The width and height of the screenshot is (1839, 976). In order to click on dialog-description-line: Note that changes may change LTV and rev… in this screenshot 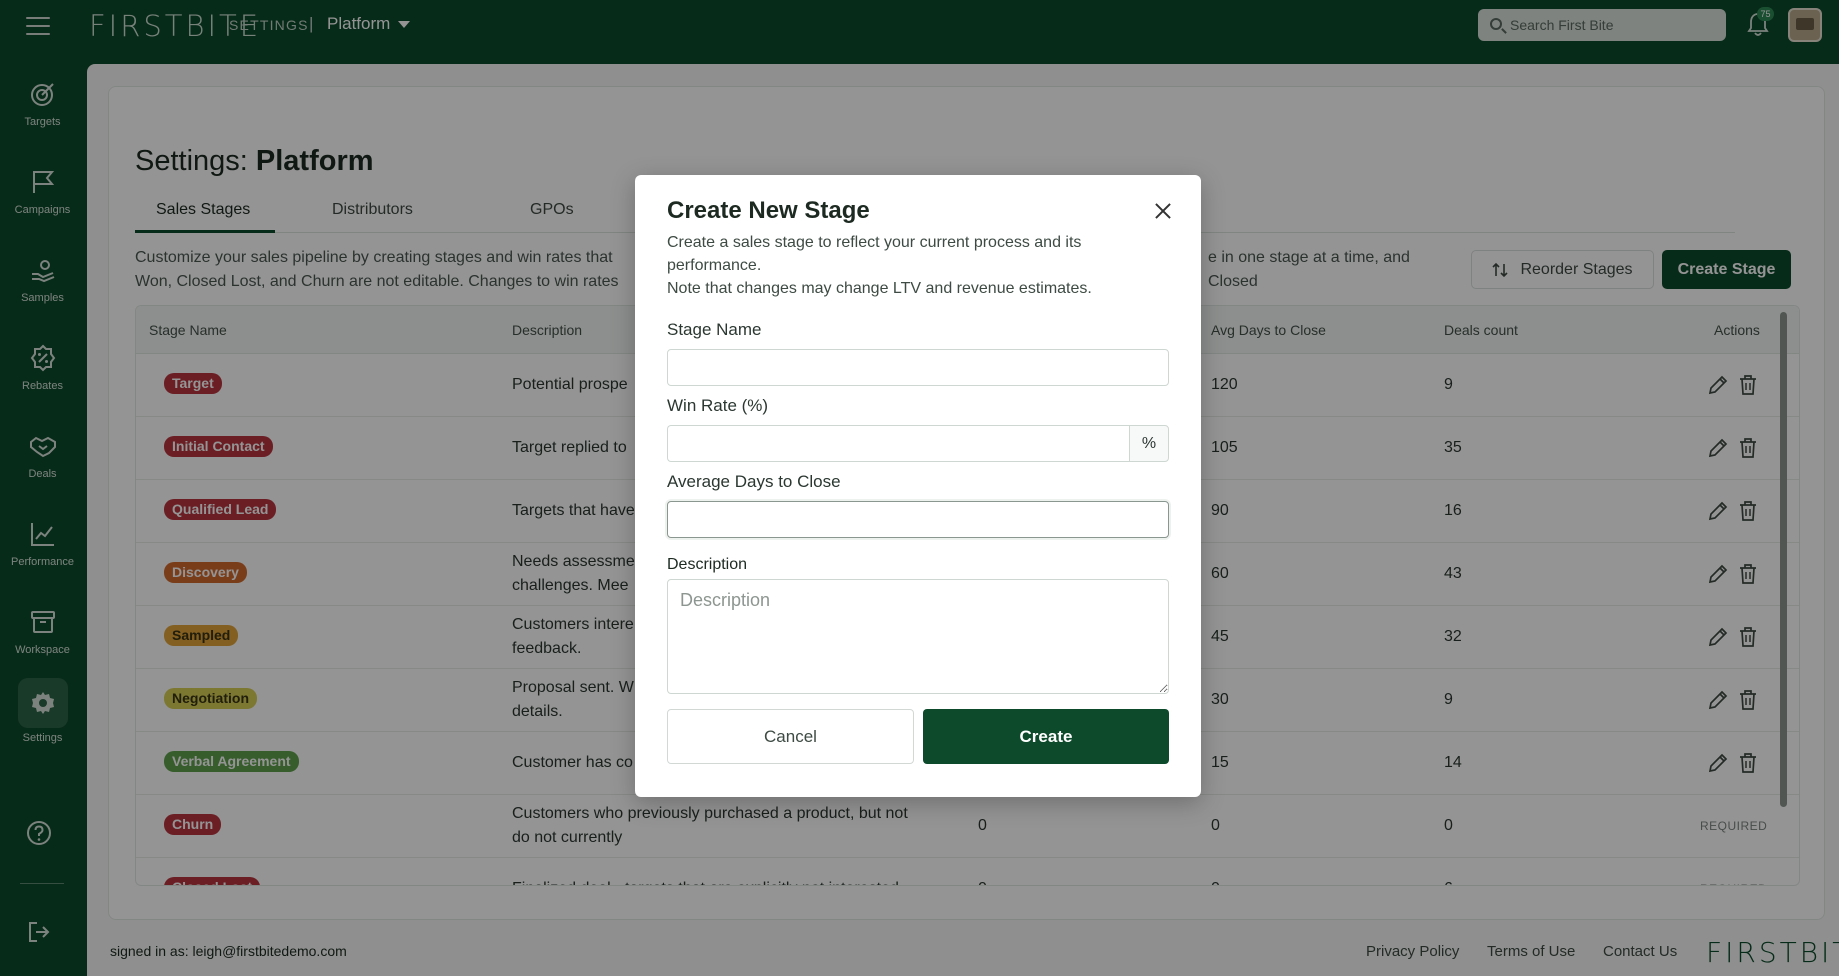, I will do `click(879, 288)`.